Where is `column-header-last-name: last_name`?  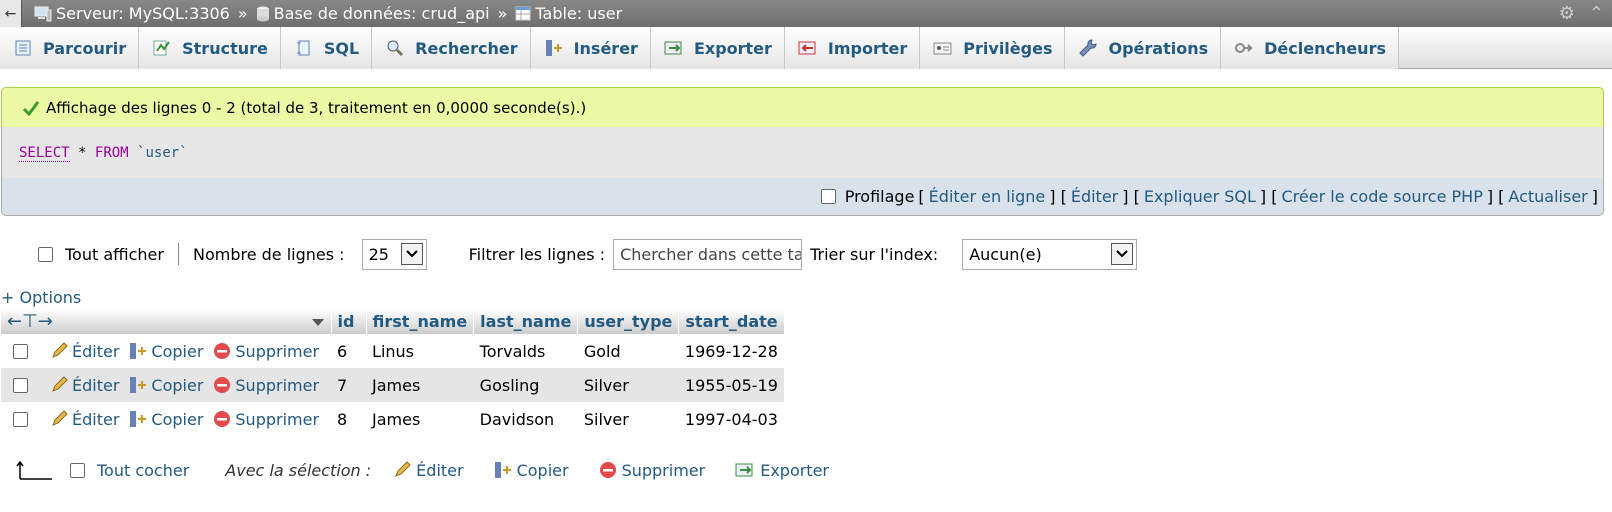 column-header-last-name: last_name is located at coordinates (526, 321).